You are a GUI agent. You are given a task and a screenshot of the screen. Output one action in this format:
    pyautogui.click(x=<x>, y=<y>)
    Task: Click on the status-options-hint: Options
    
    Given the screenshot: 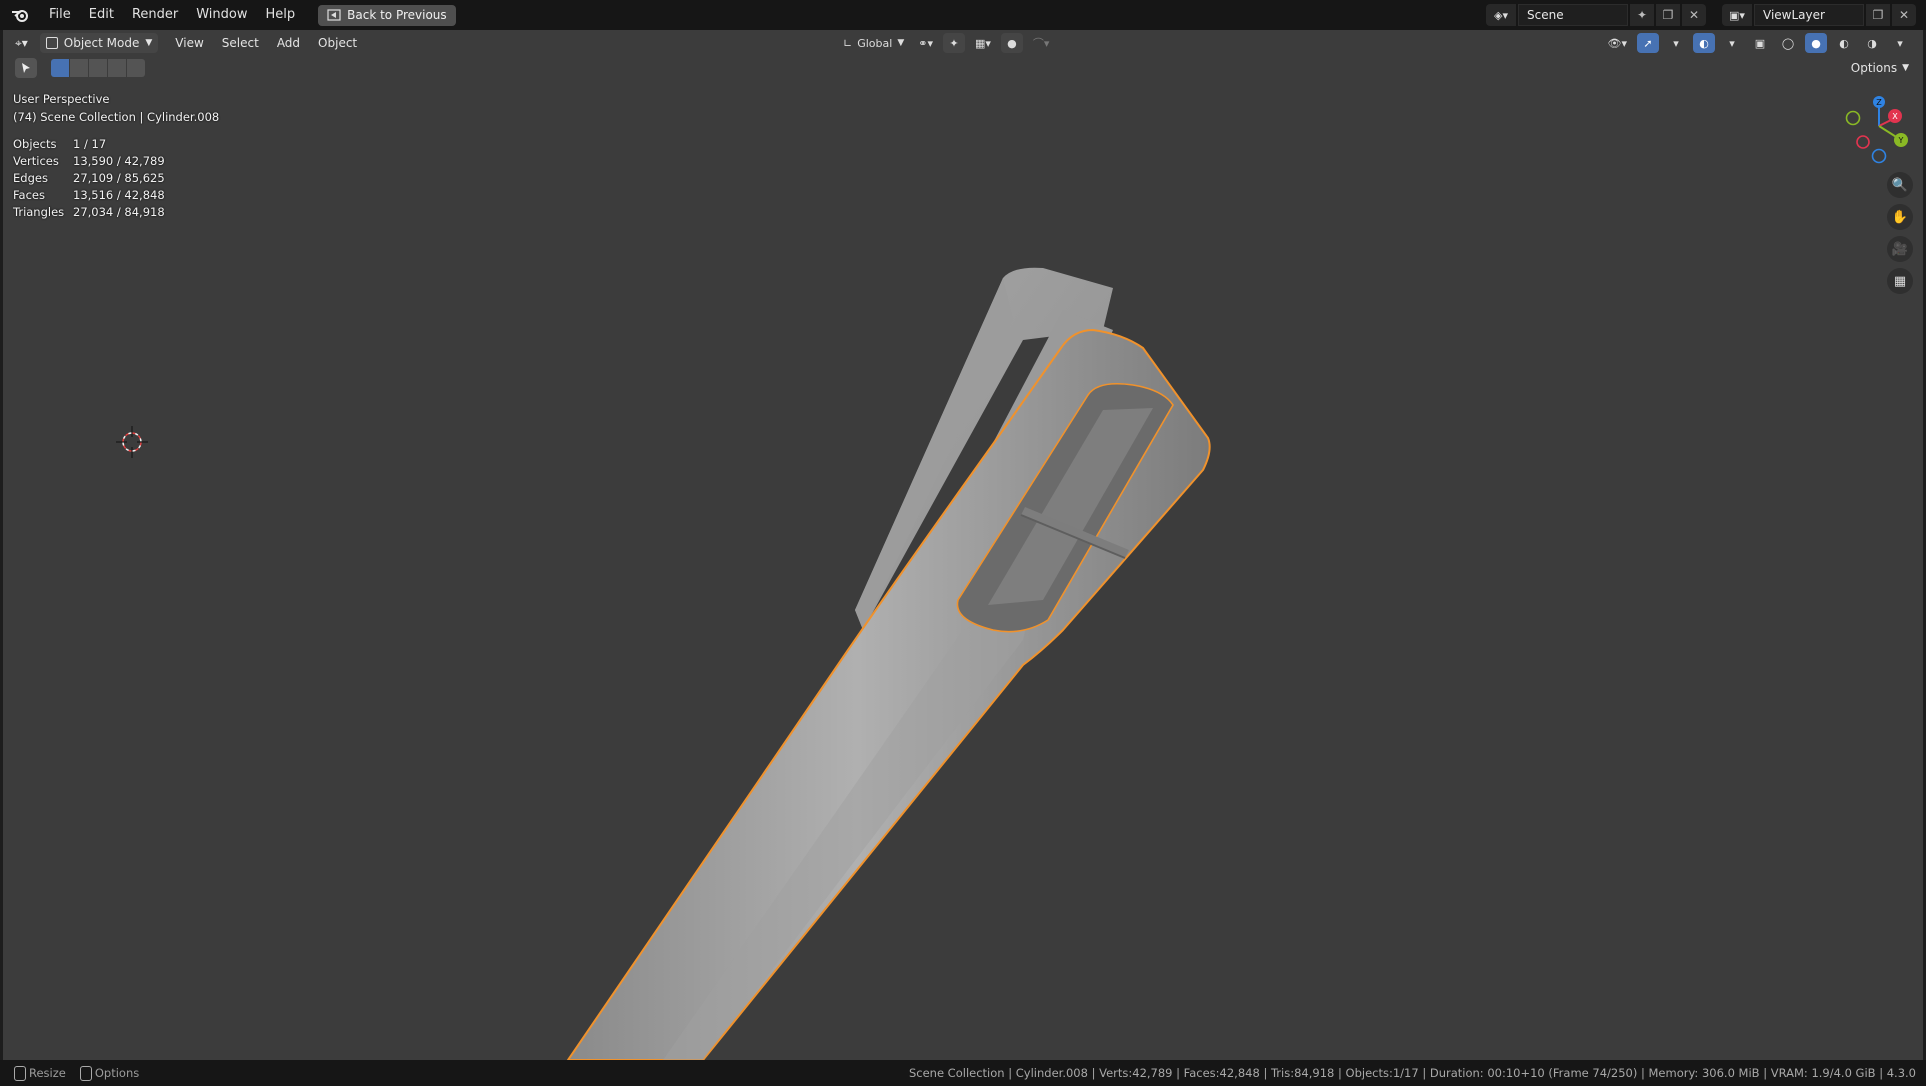 What is the action you would take?
    pyautogui.click(x=109, y=1073)
    